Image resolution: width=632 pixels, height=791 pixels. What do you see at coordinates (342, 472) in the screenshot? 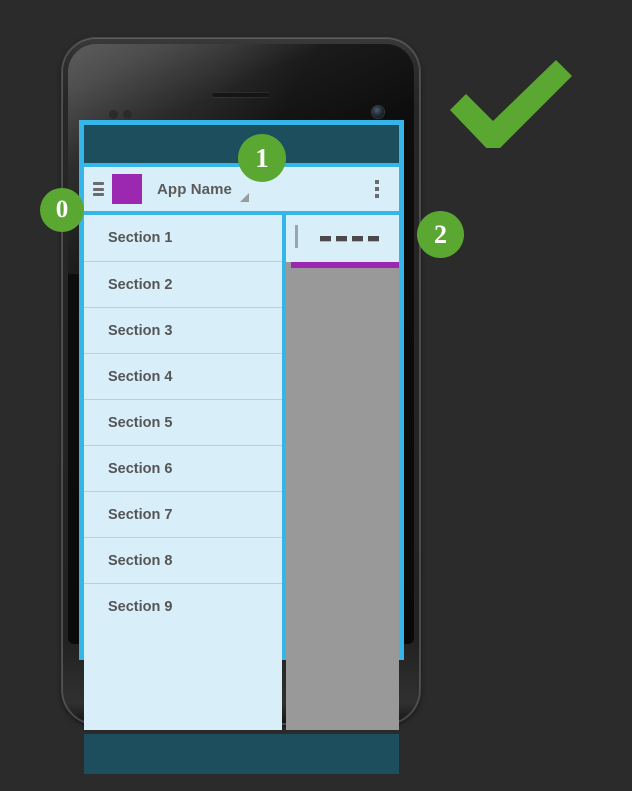
I see `detail-pane` at bounding box center [342, 472].